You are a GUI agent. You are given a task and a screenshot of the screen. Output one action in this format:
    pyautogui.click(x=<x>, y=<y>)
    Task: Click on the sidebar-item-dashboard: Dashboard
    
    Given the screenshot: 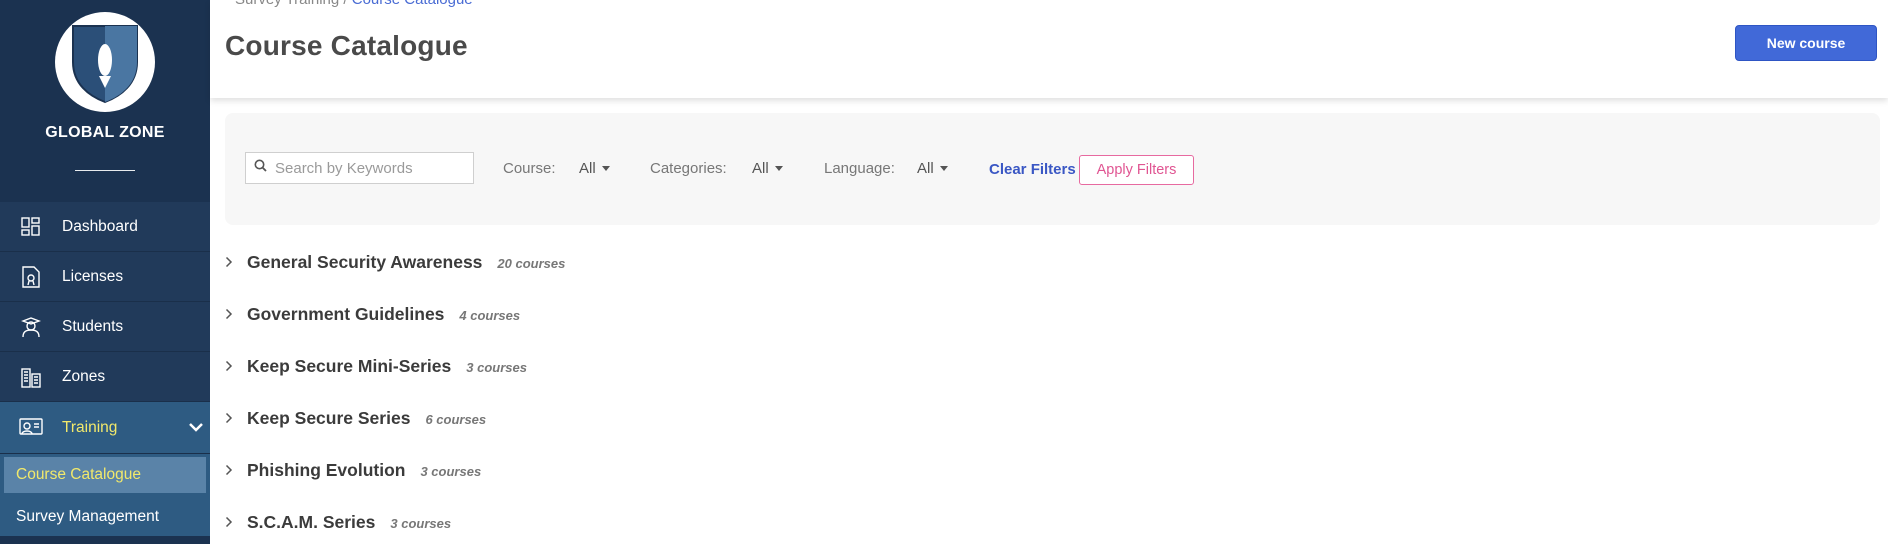 What is the action you would take?
    pyautogui.click(x=105, y=227)
    